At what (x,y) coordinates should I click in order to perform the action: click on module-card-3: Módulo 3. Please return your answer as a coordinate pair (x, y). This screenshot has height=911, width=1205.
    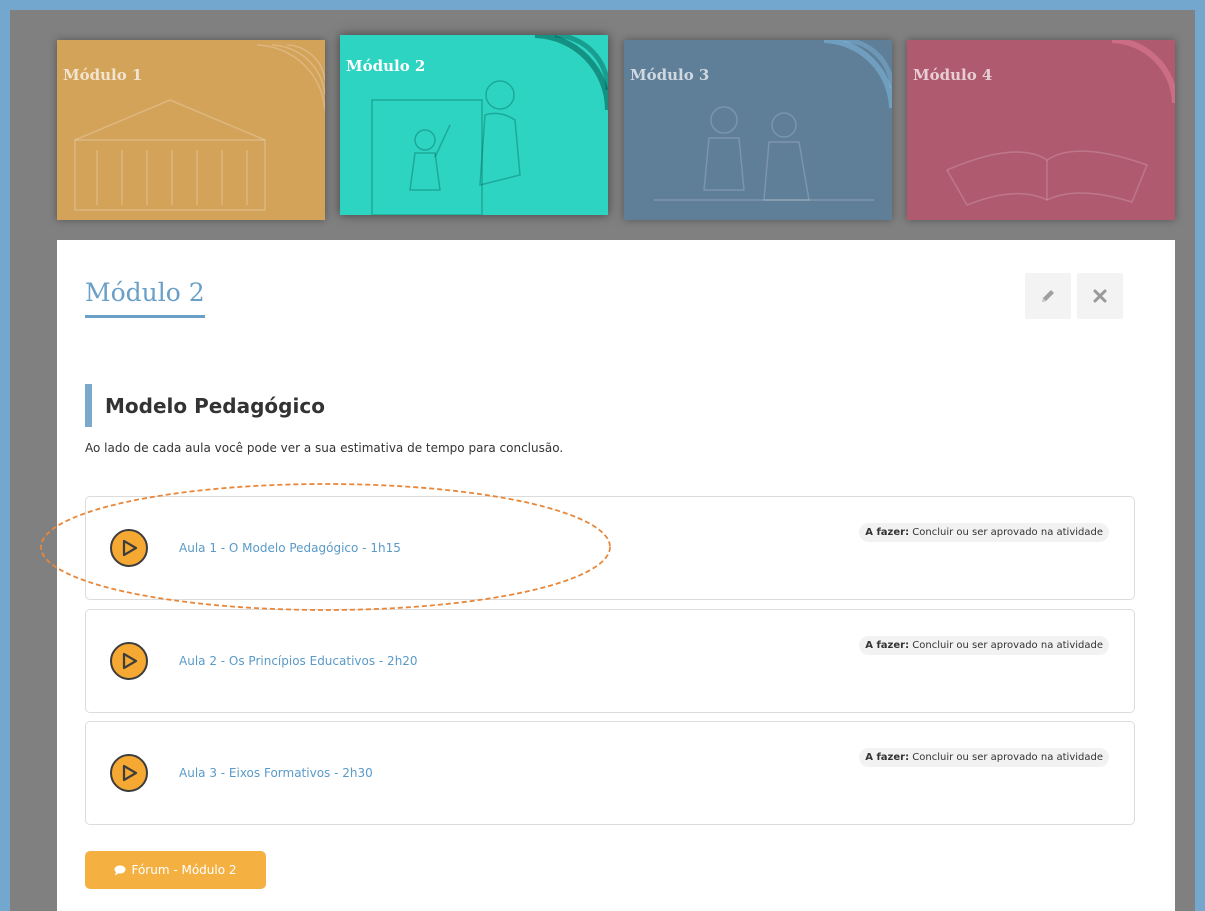
    Looking at the image, I should click on (758, 130).